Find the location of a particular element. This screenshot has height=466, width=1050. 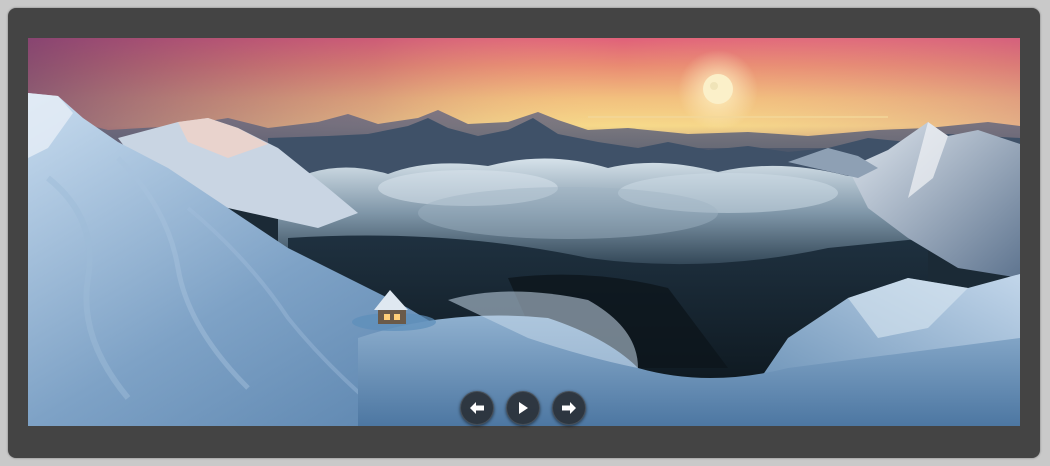

arrow-right-icon is located at coordinates (569, 408).